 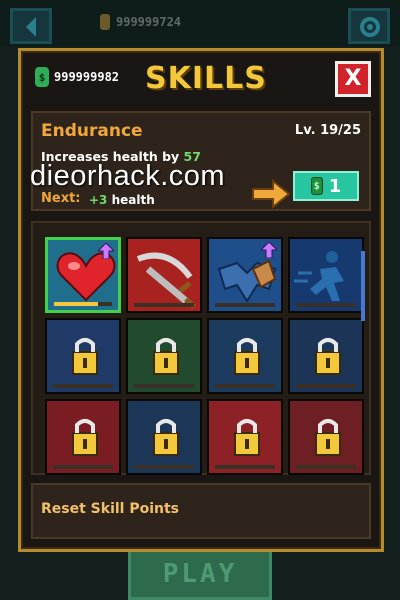 I want to click on cash-icon: $, so click(x=316, y=186).